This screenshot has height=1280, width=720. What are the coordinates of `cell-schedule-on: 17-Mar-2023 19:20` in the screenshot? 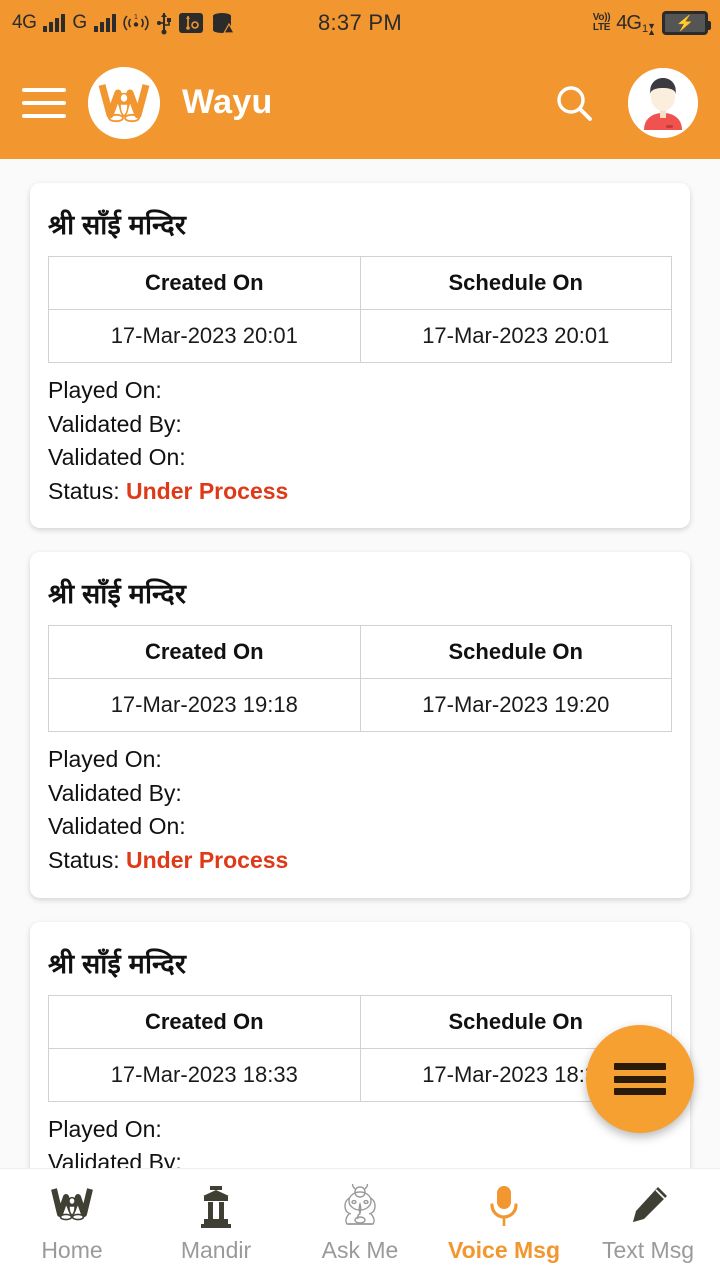 It's located at (515, 705).